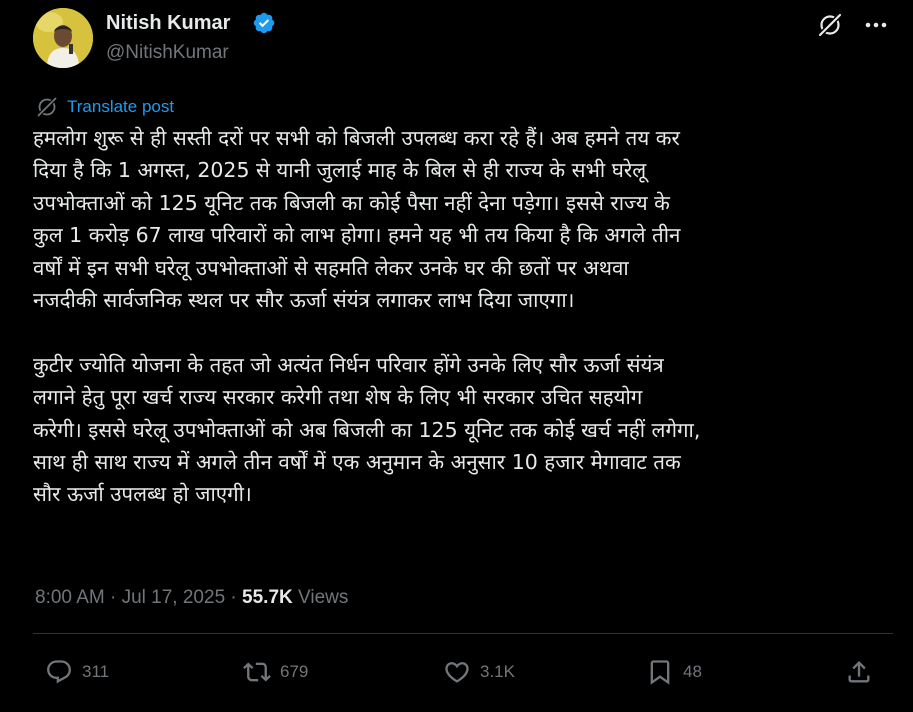  Describe the element at coordinates (47, 107) in the screenshot. I see `translate-icon` at that location.